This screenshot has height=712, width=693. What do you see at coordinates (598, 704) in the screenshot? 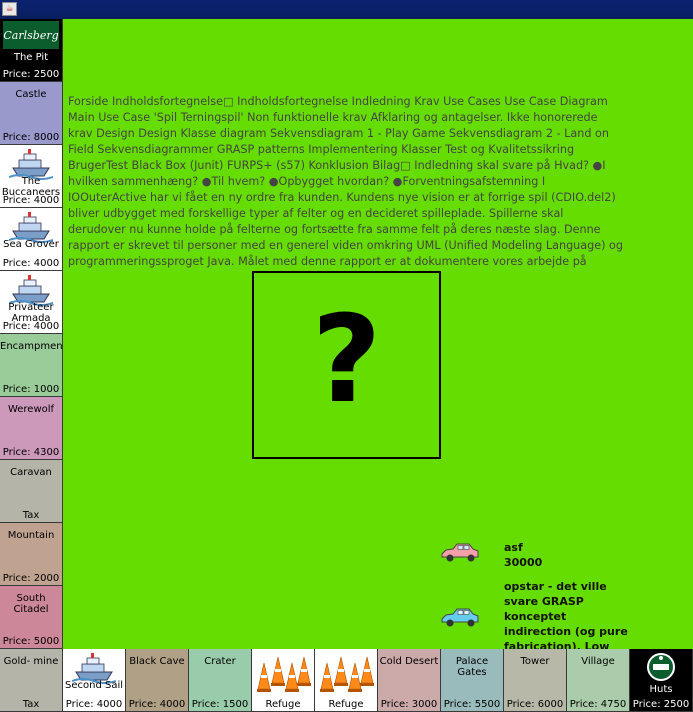
I see `field-price: Price: 4750` at bounding box center [598, 704].